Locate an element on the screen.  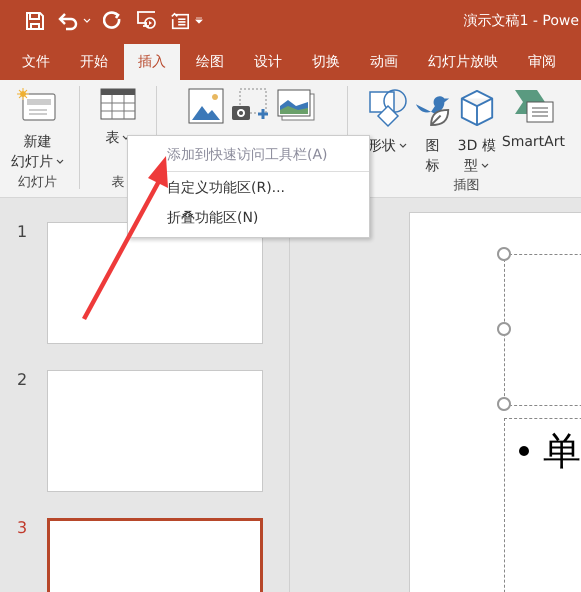
undo-icon is located at coordinates (68, 21).